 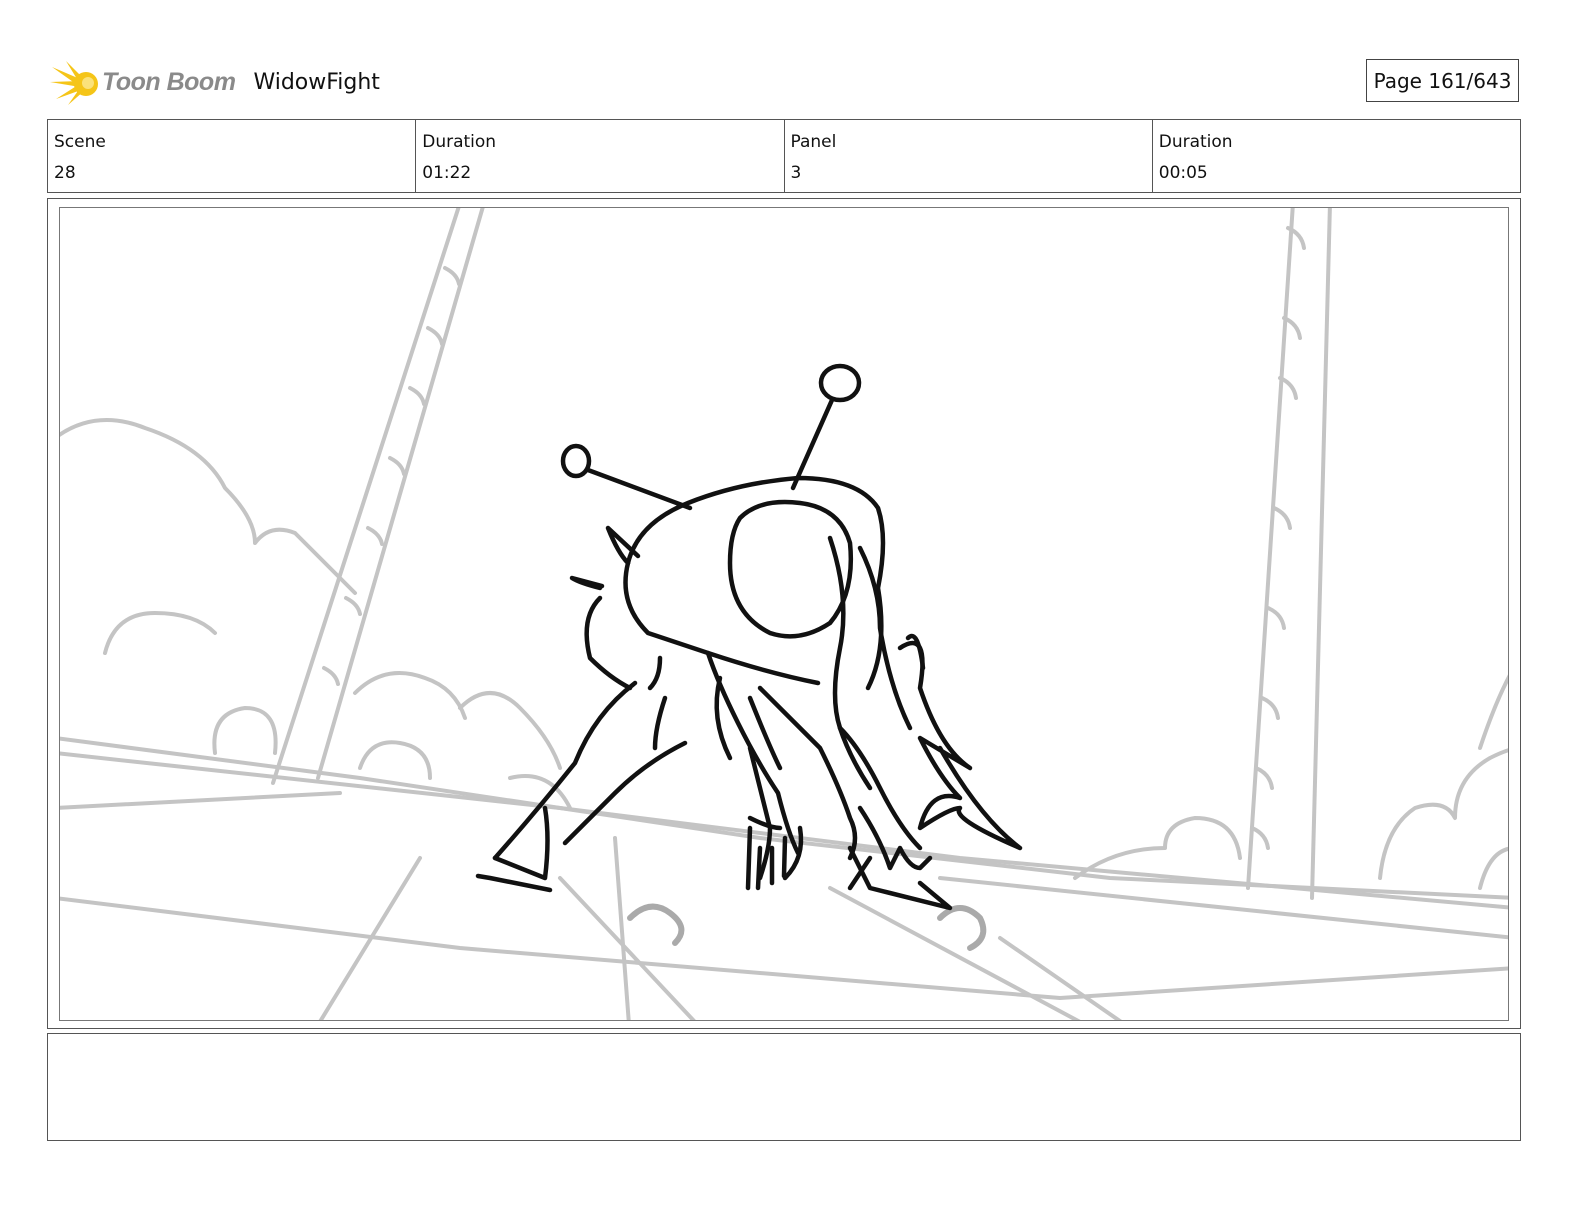 I want to click on panel-duration-cell: Duration 00:05, so click(x=1336, y=156).